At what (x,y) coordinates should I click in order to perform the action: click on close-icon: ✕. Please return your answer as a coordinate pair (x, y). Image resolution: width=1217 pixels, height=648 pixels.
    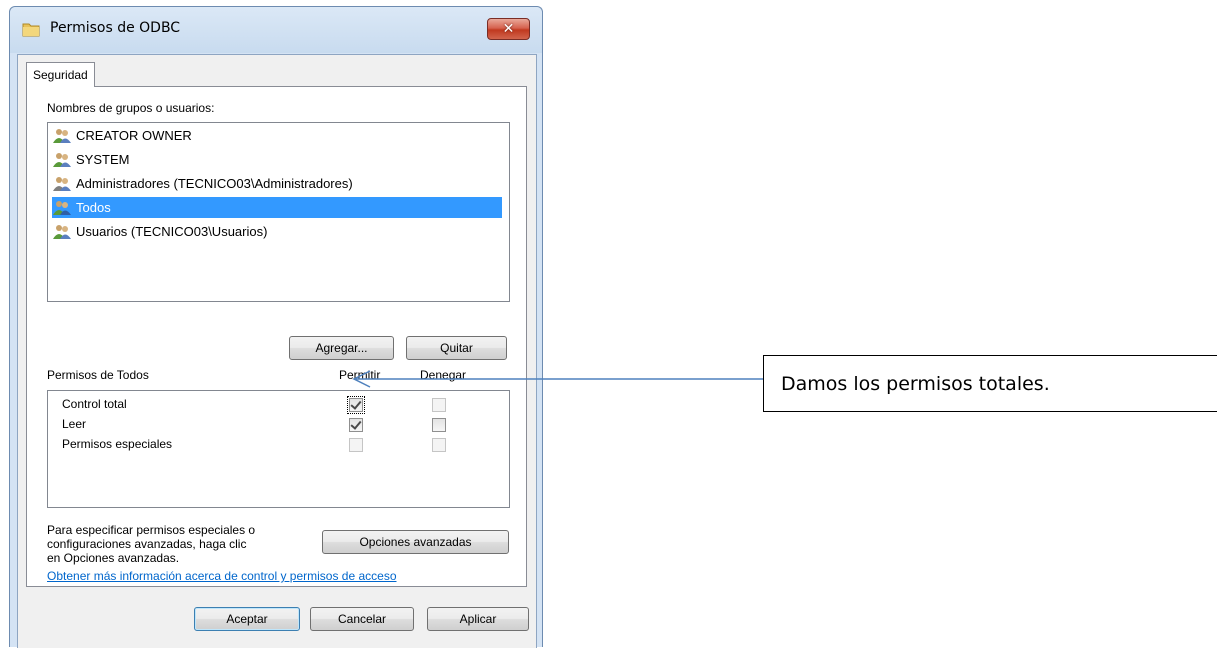
    Looking at the image, I should click on (508, 29).